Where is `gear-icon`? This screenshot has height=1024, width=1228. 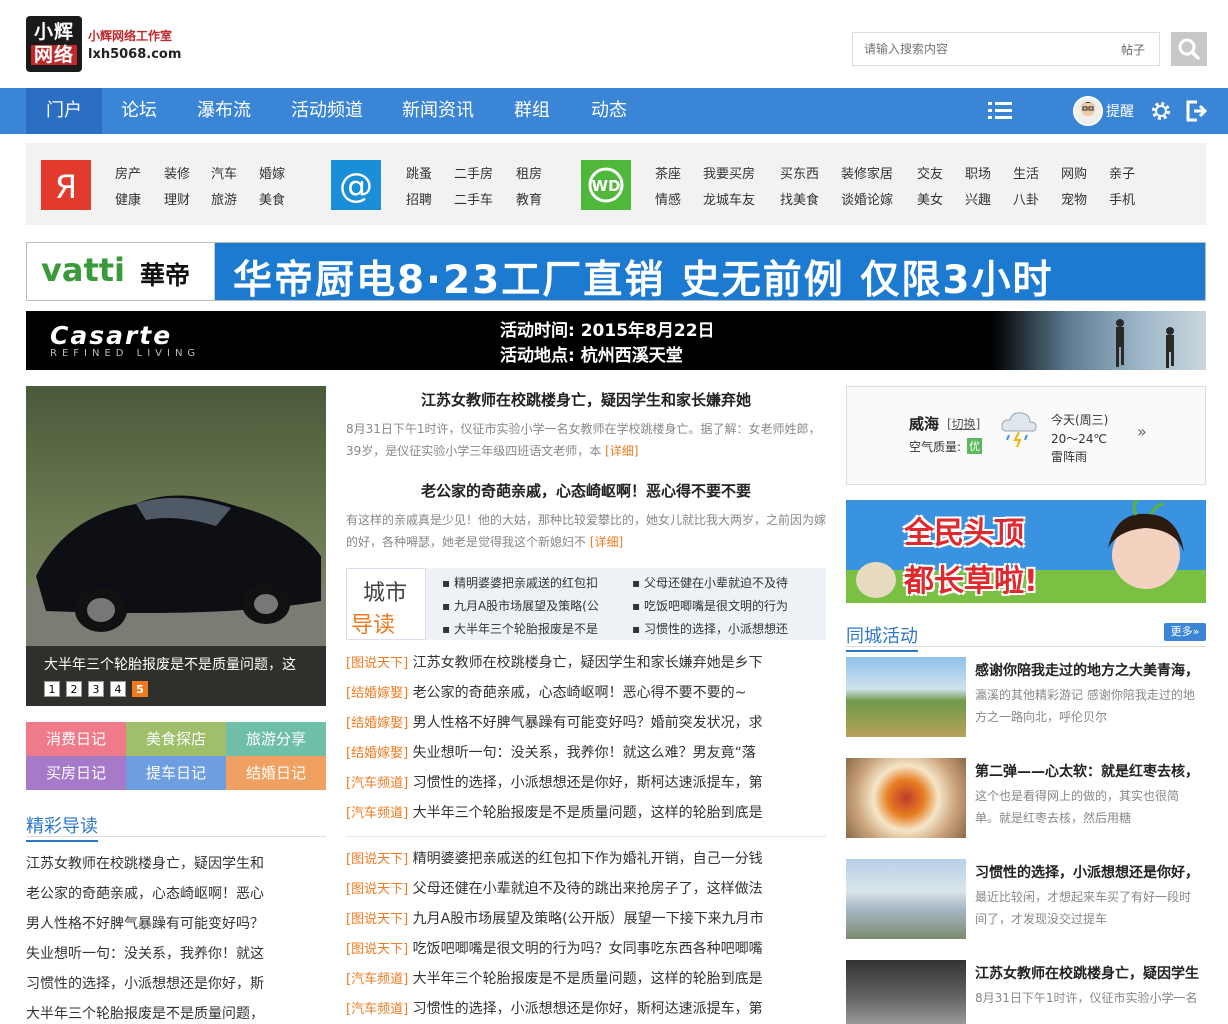
gear-icon is located at coordinates (1161, 111).